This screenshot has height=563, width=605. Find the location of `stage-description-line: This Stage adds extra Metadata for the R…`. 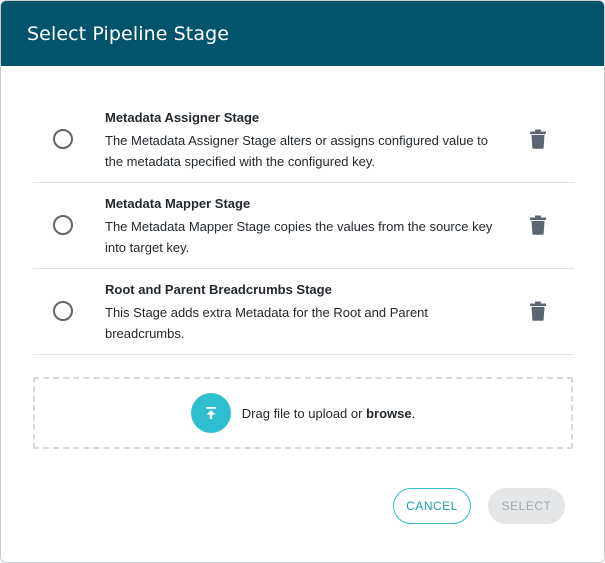

stage-description-line: This Stage adds extra Metadata for the R… is located at coordinates (267, 312).